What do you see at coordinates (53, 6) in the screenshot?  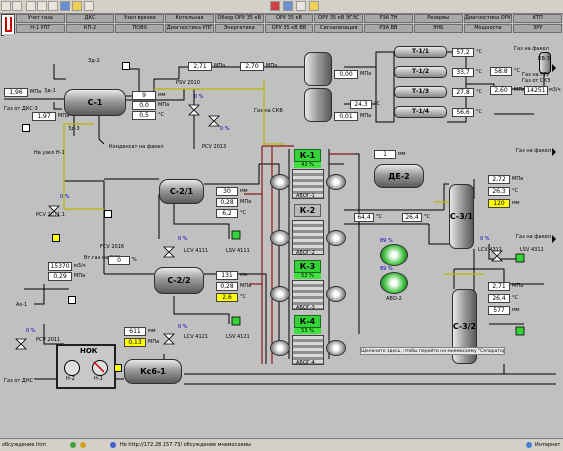 I see `home-button` at bounding box center [53, 6].